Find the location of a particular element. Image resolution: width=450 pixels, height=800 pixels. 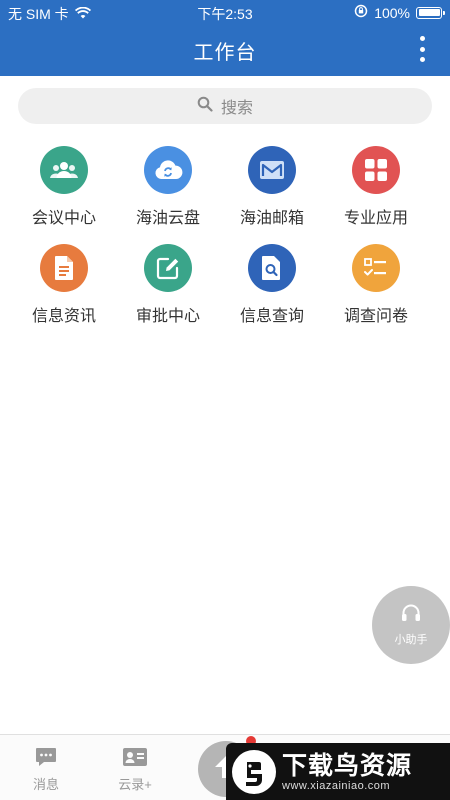

tab-label: 云录+ is located at coordinates (135, 784).